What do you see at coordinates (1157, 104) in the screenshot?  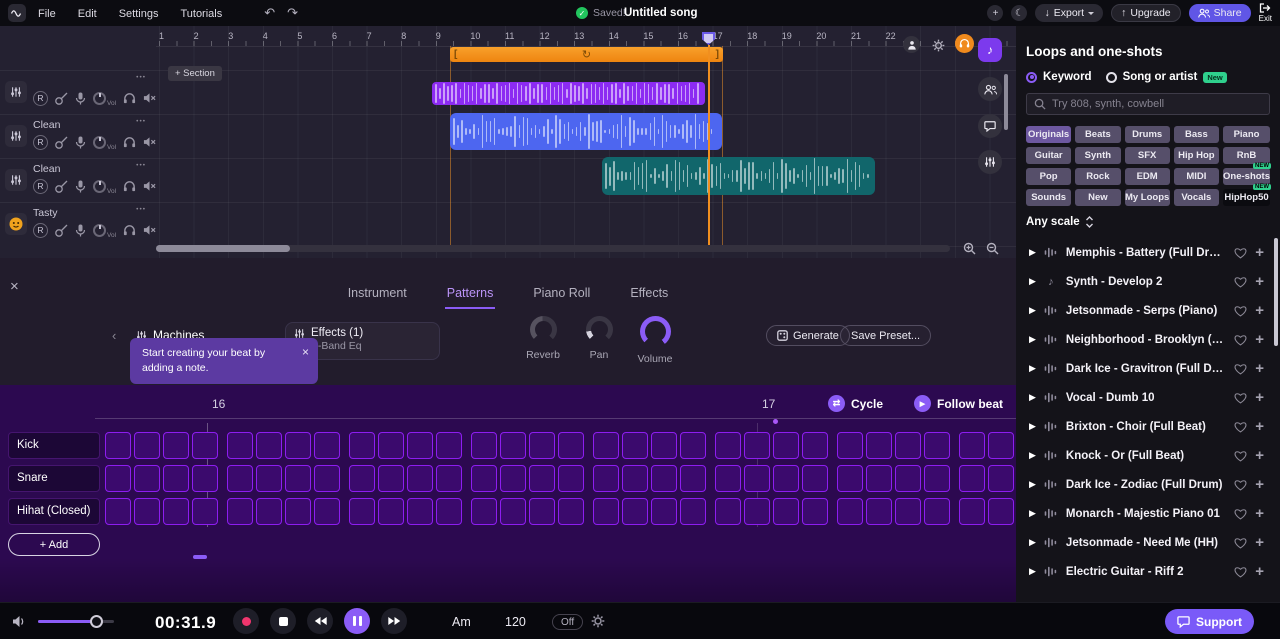 I see `search-input` at bounding box center [1157, 104].